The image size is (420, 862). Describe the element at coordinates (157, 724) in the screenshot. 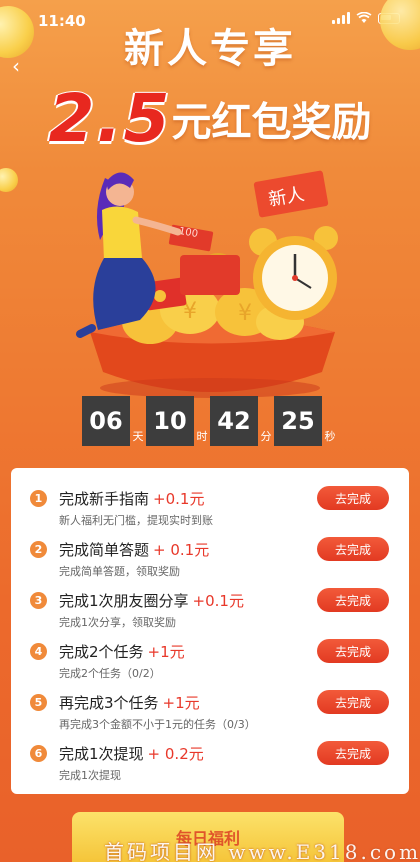

I see `task-description: 再完成3个金额不小于1元的任务（0/3）` at that location.